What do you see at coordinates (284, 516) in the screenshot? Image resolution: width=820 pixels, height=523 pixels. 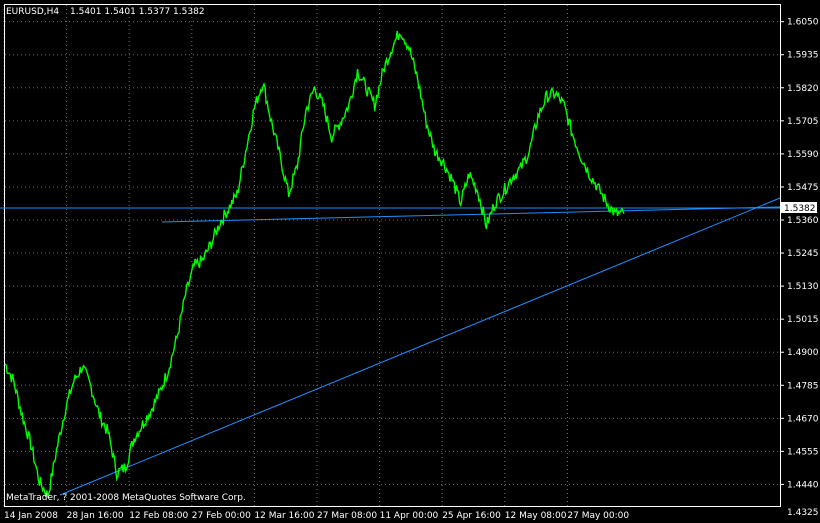 I see `x-tick-label: 12 Mar 16:00` at bounding box center [284, 516].